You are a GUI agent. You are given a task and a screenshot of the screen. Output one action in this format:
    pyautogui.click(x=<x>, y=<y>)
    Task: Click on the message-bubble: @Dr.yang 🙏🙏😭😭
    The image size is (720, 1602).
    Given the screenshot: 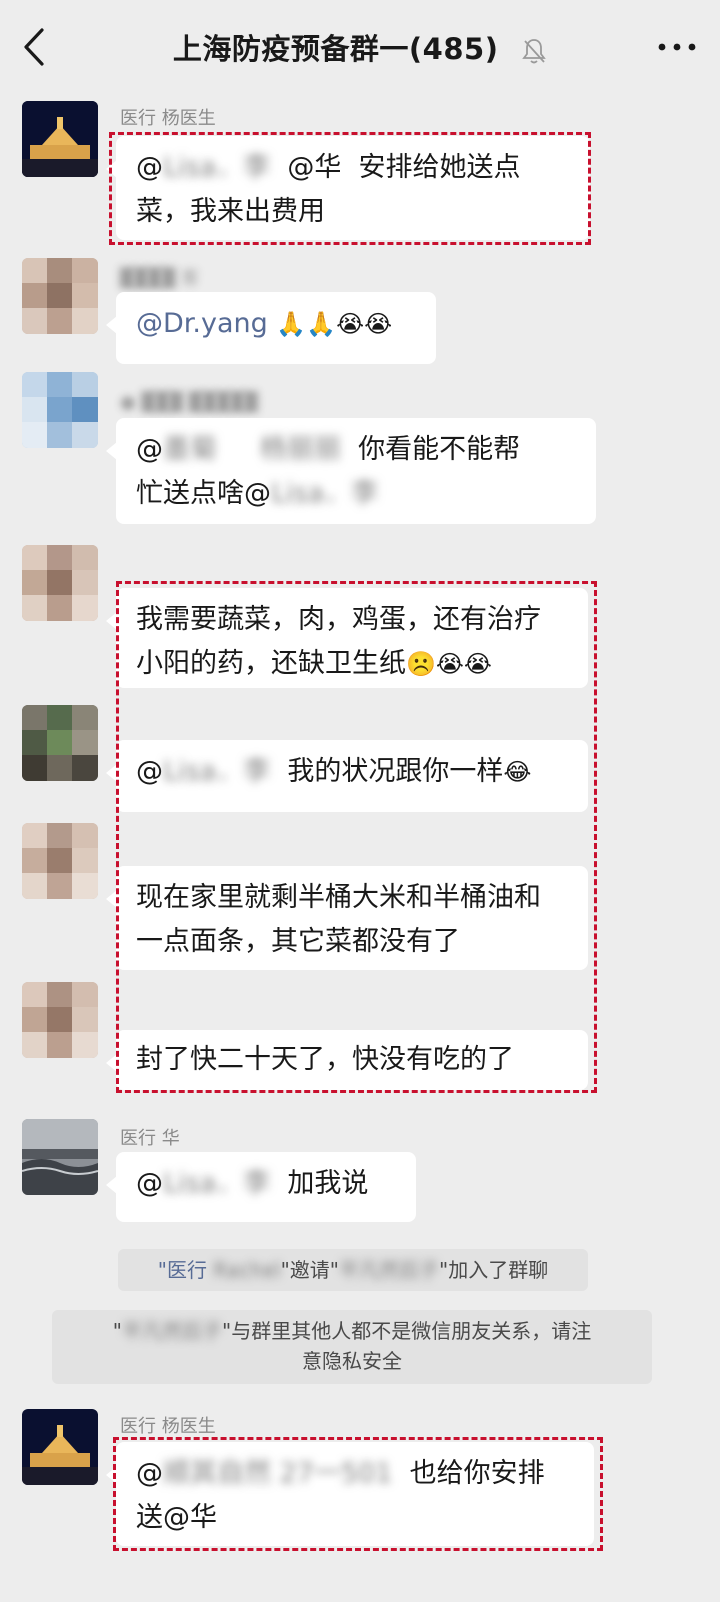 What is the action you would take?
    pyautogui.click(x=271, y=328)
    